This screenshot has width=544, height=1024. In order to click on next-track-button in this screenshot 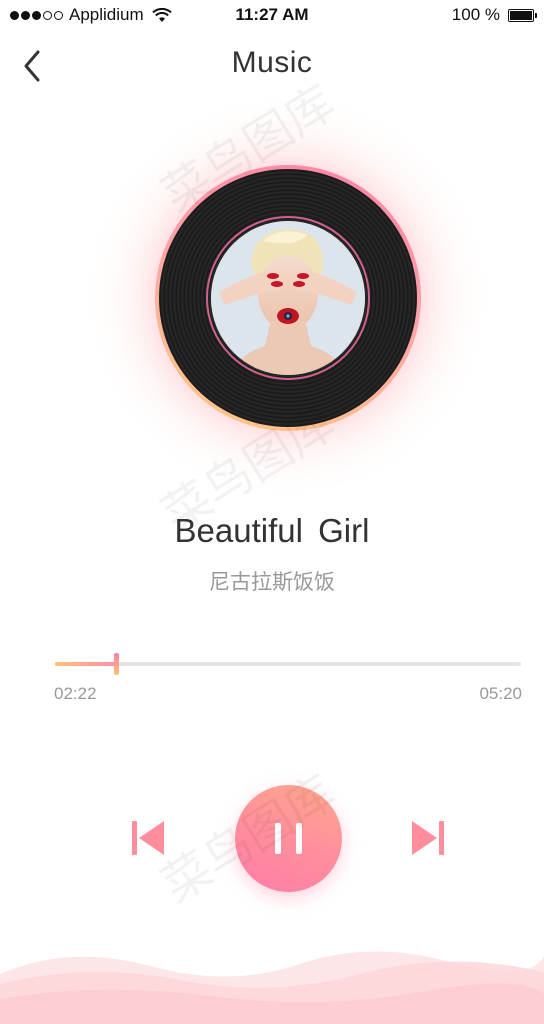, I will do `click(427, 838)`.